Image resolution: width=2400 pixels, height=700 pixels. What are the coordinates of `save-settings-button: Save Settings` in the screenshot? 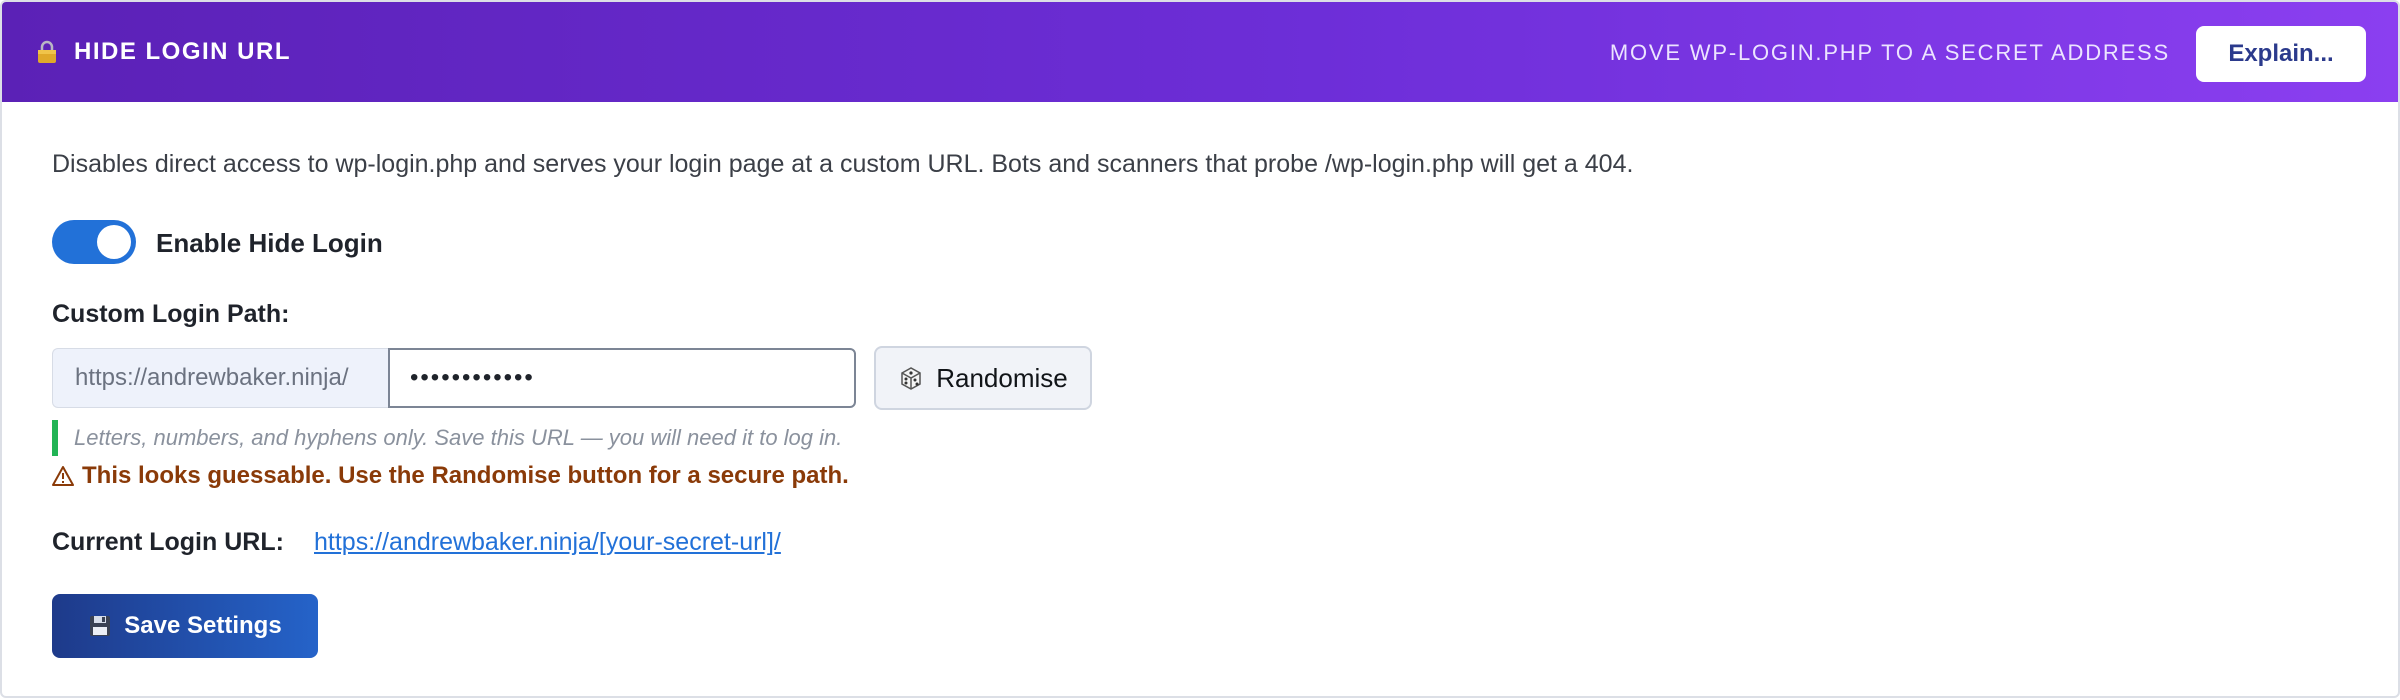 It's located at (185, 626).